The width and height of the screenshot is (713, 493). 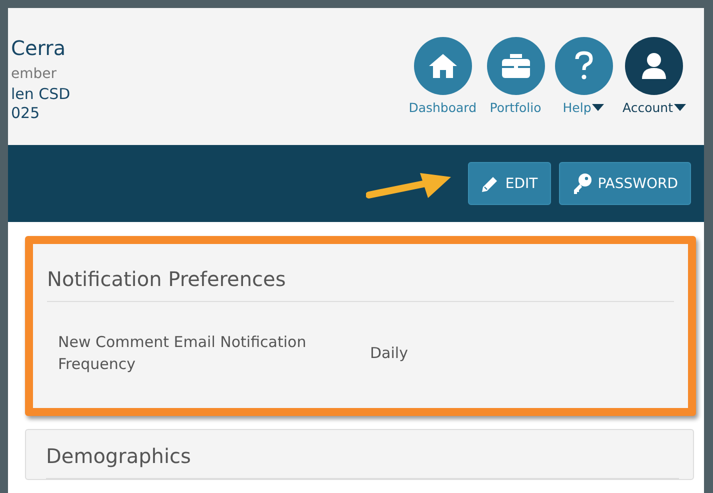 I want to click on field-label: New Comment Email Notification Frequency, so click(x=183, y=353).